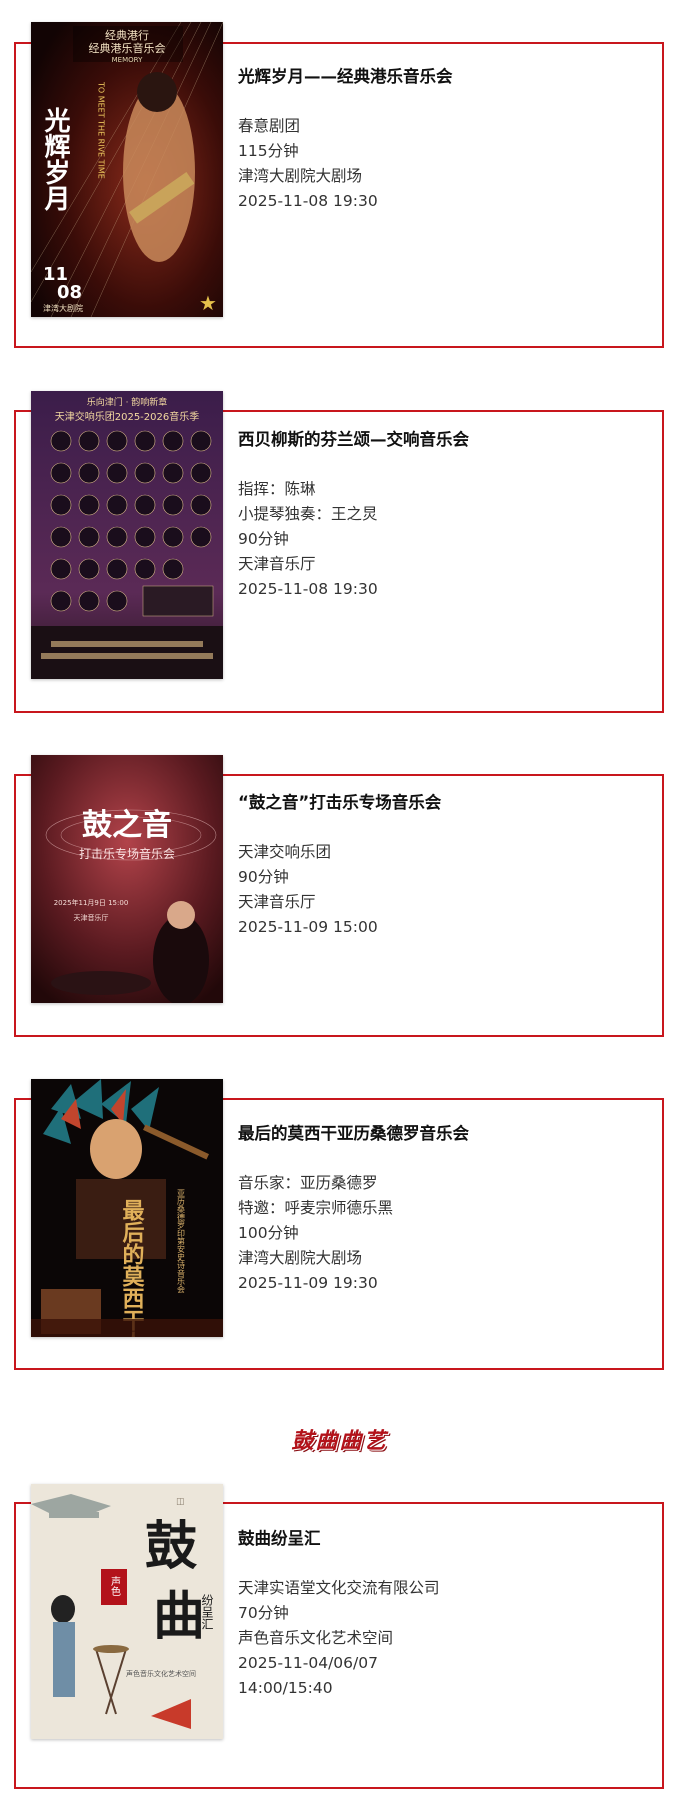 The width and height of the screenshot is (679, 1796). What do you see at coordinates (127, 535) in the screenshot?
I see `event-poster: 乐向津门 · 韵响新章 天津交响乐团2025-2026音乐季` at bounding box center [127, 535].